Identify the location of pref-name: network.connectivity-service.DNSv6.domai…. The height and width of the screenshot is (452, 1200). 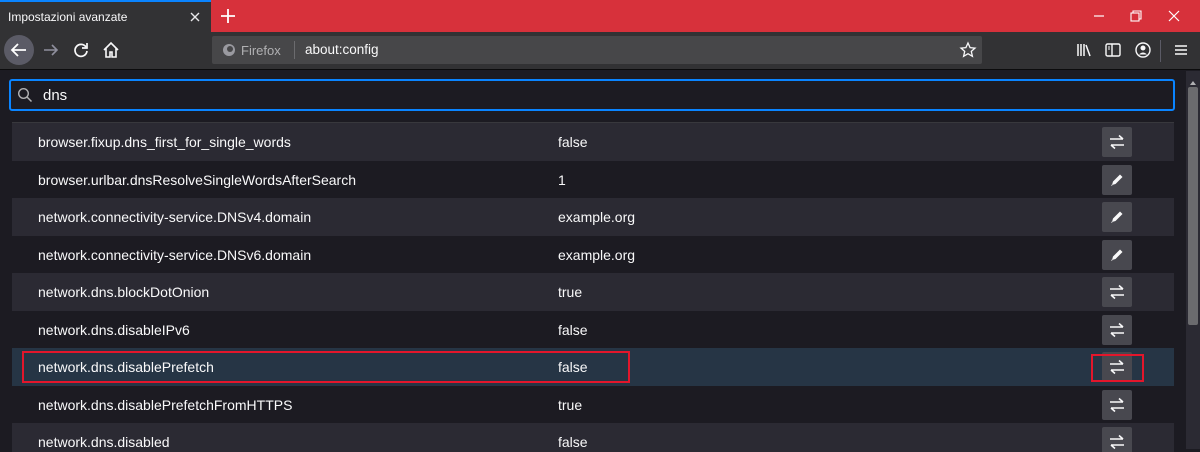
(175, 254).